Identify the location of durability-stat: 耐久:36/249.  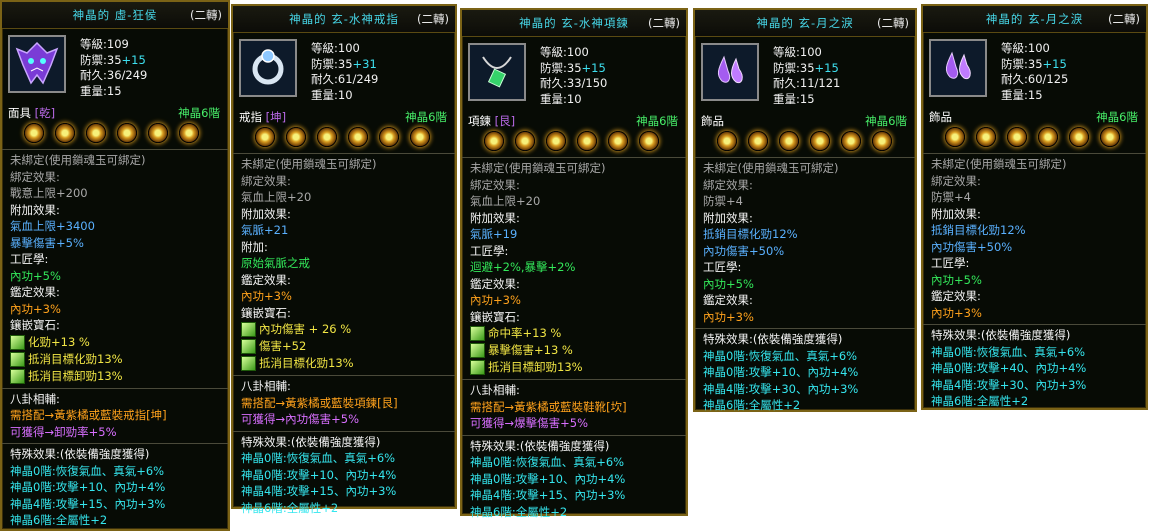
(114, 75).